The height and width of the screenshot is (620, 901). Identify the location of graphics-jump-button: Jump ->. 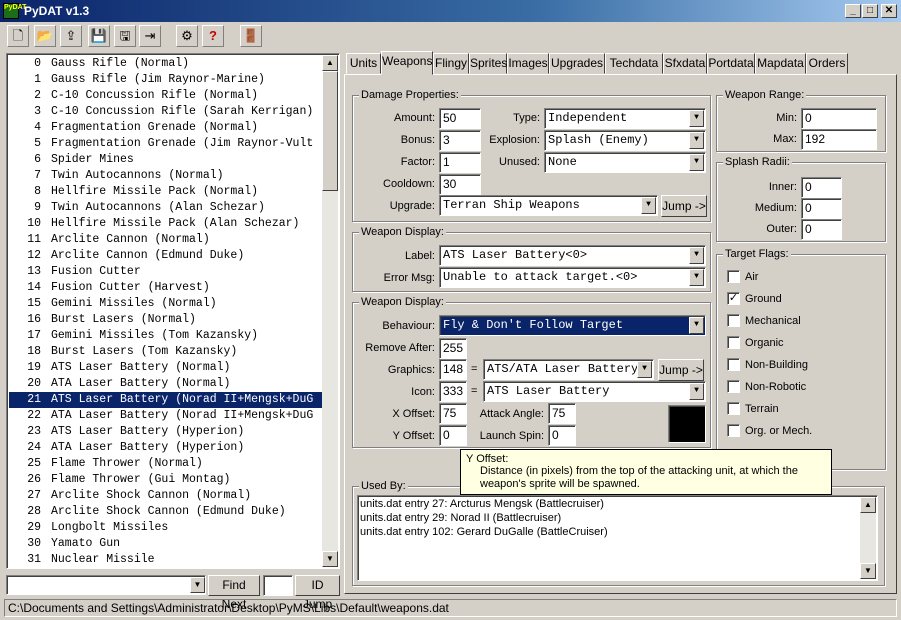
(681, 370).